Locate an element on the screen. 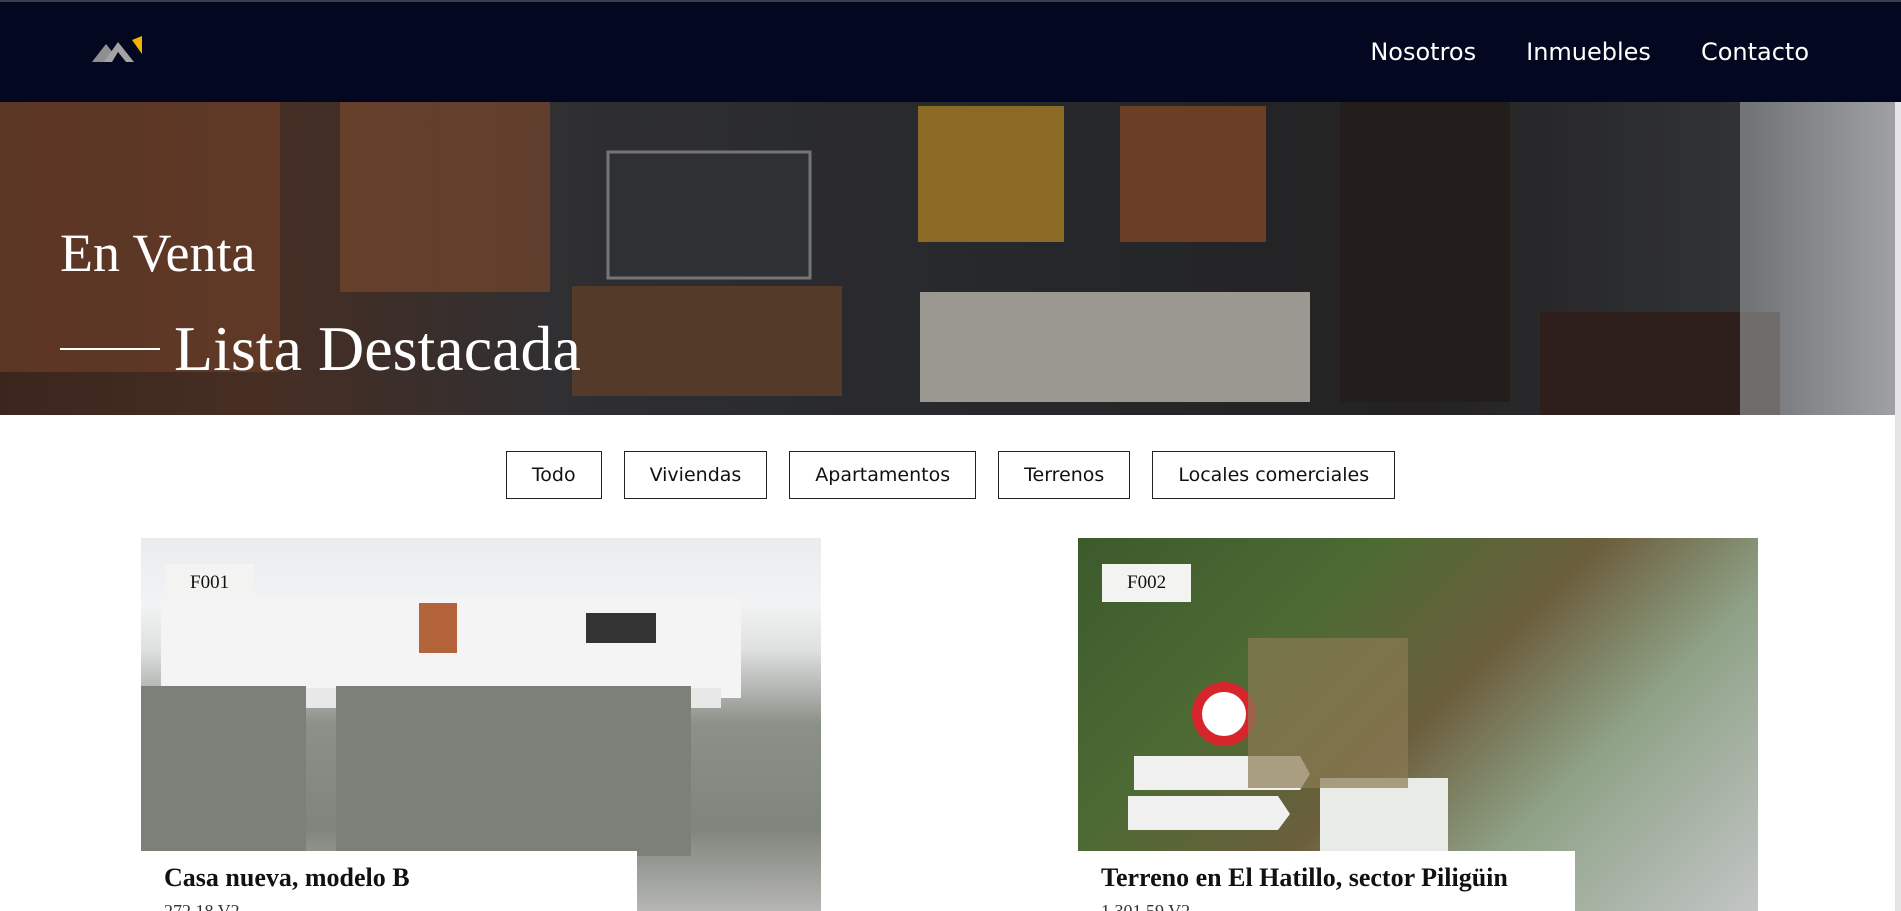 This screenshot has height=911, width=1901. filter-locales-comerciales: Locales comerciales is located at coordinates (1274, 475).